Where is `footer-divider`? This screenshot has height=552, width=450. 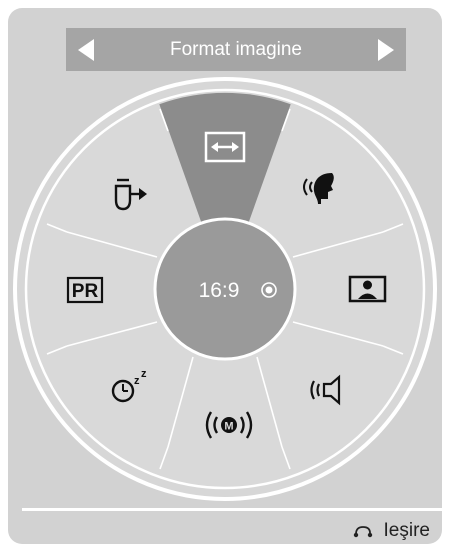
footer-divider is located at coordinates (232, 509).